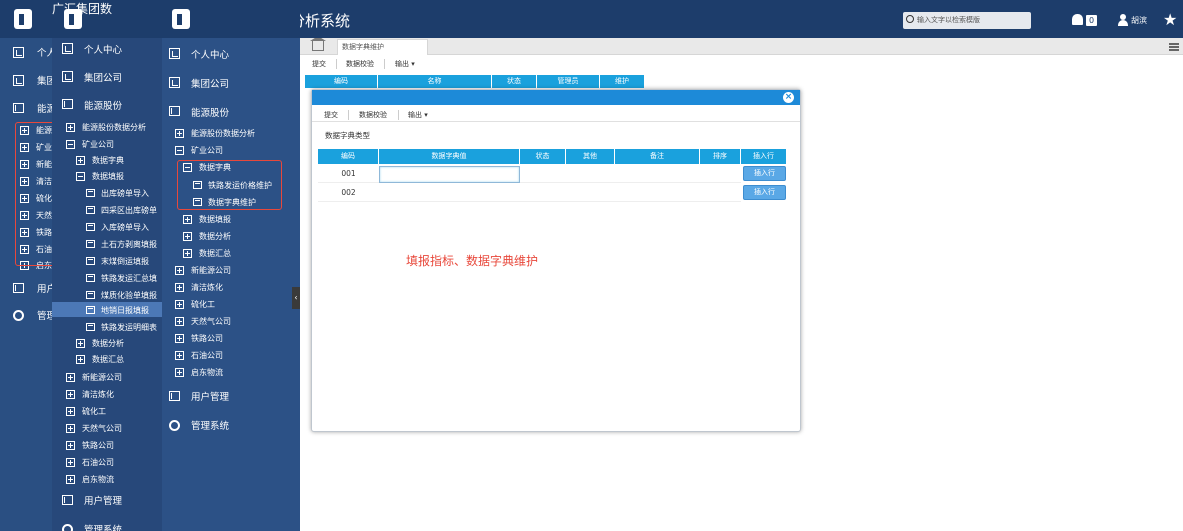 Image resolution: width=1183 pixels, height=531 pixels. I want to click on tree-leaf: 末煤倒运填报, so click(125, 261).